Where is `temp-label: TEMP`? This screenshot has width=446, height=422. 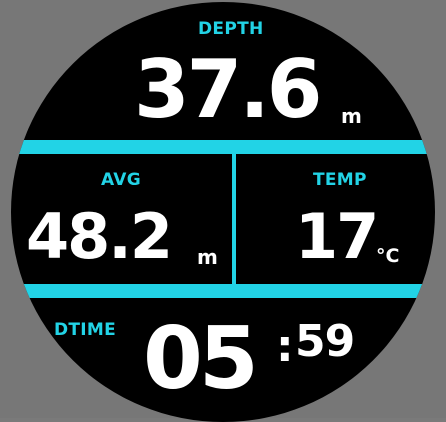
temp-label: TEMP is located at coordinates (340, 180).